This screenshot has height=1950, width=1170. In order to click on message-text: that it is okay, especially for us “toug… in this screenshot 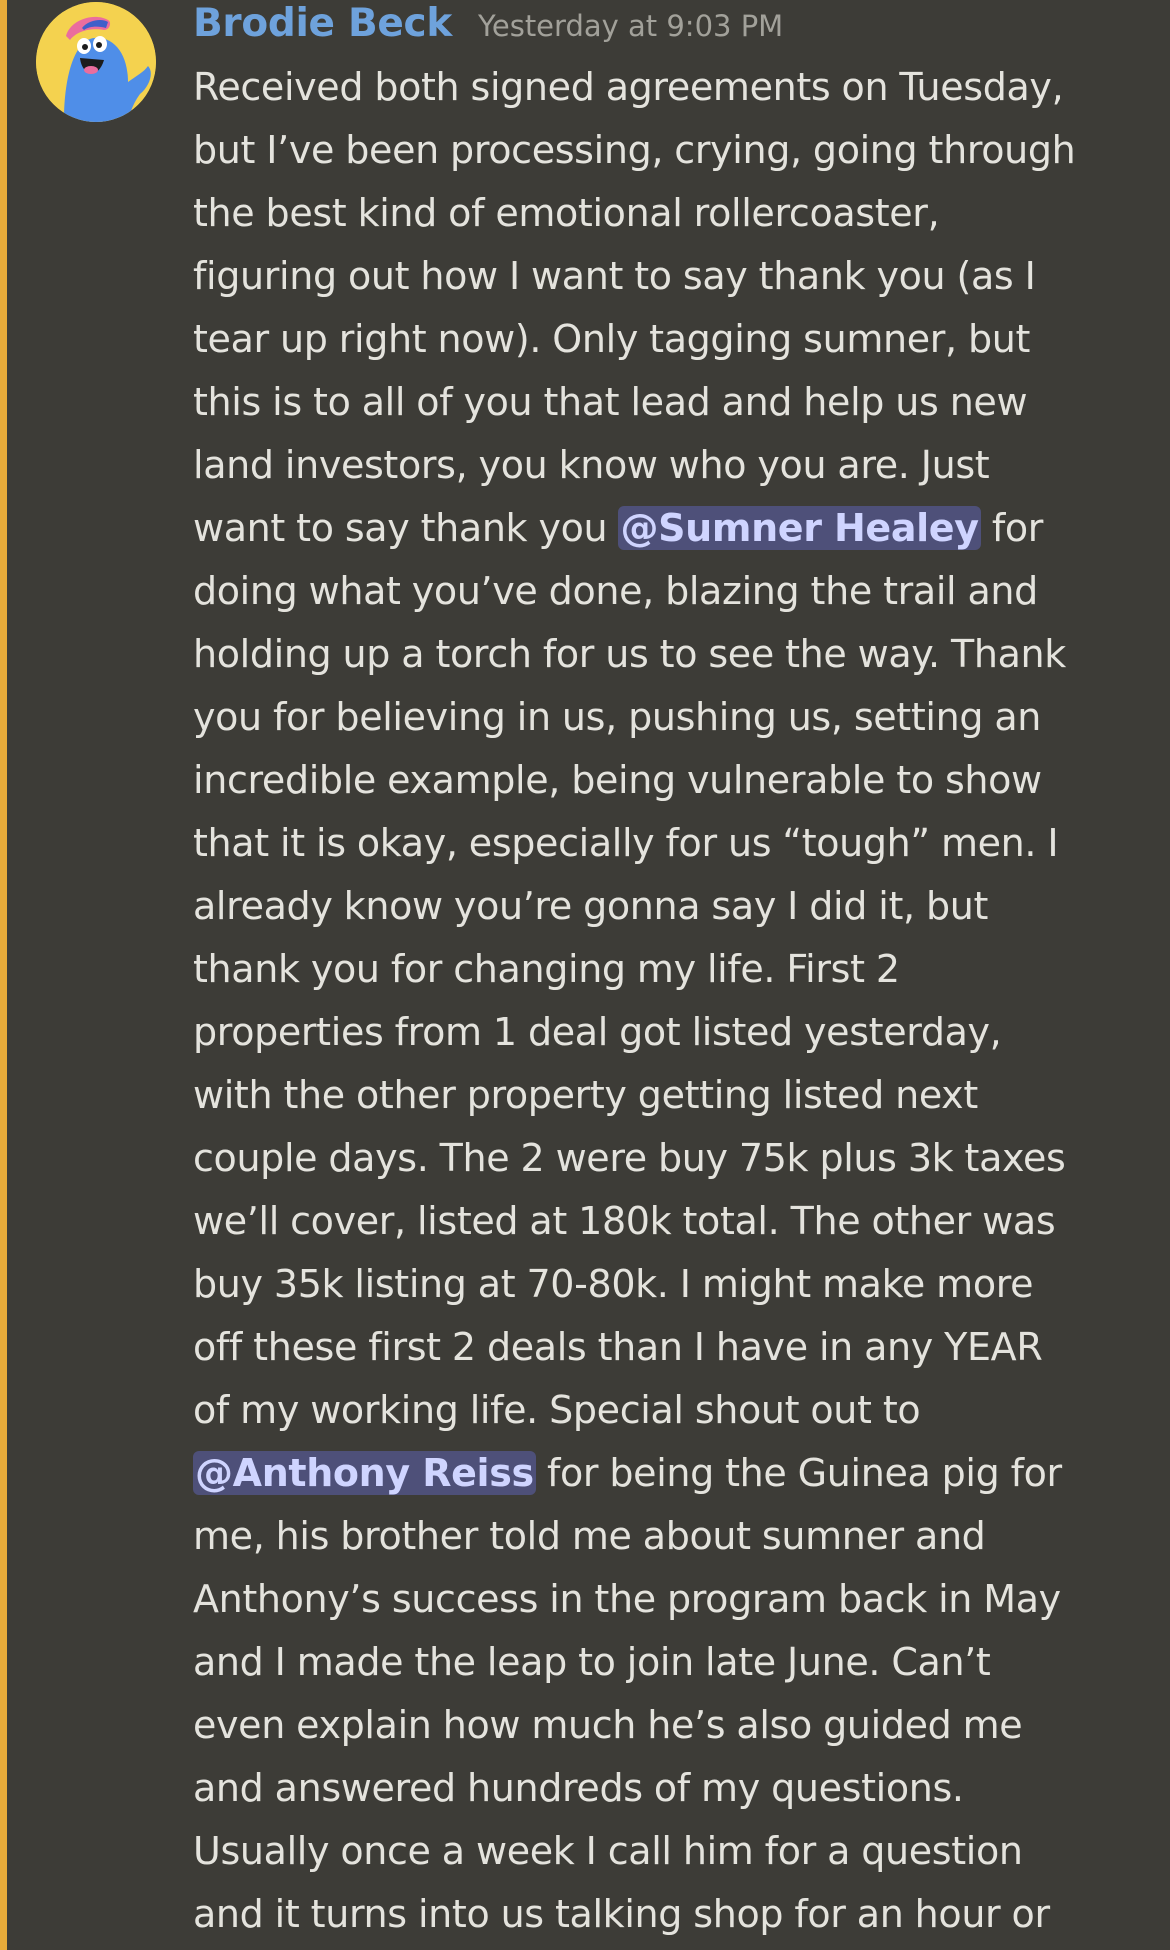, I will do `click(626, 843)`.